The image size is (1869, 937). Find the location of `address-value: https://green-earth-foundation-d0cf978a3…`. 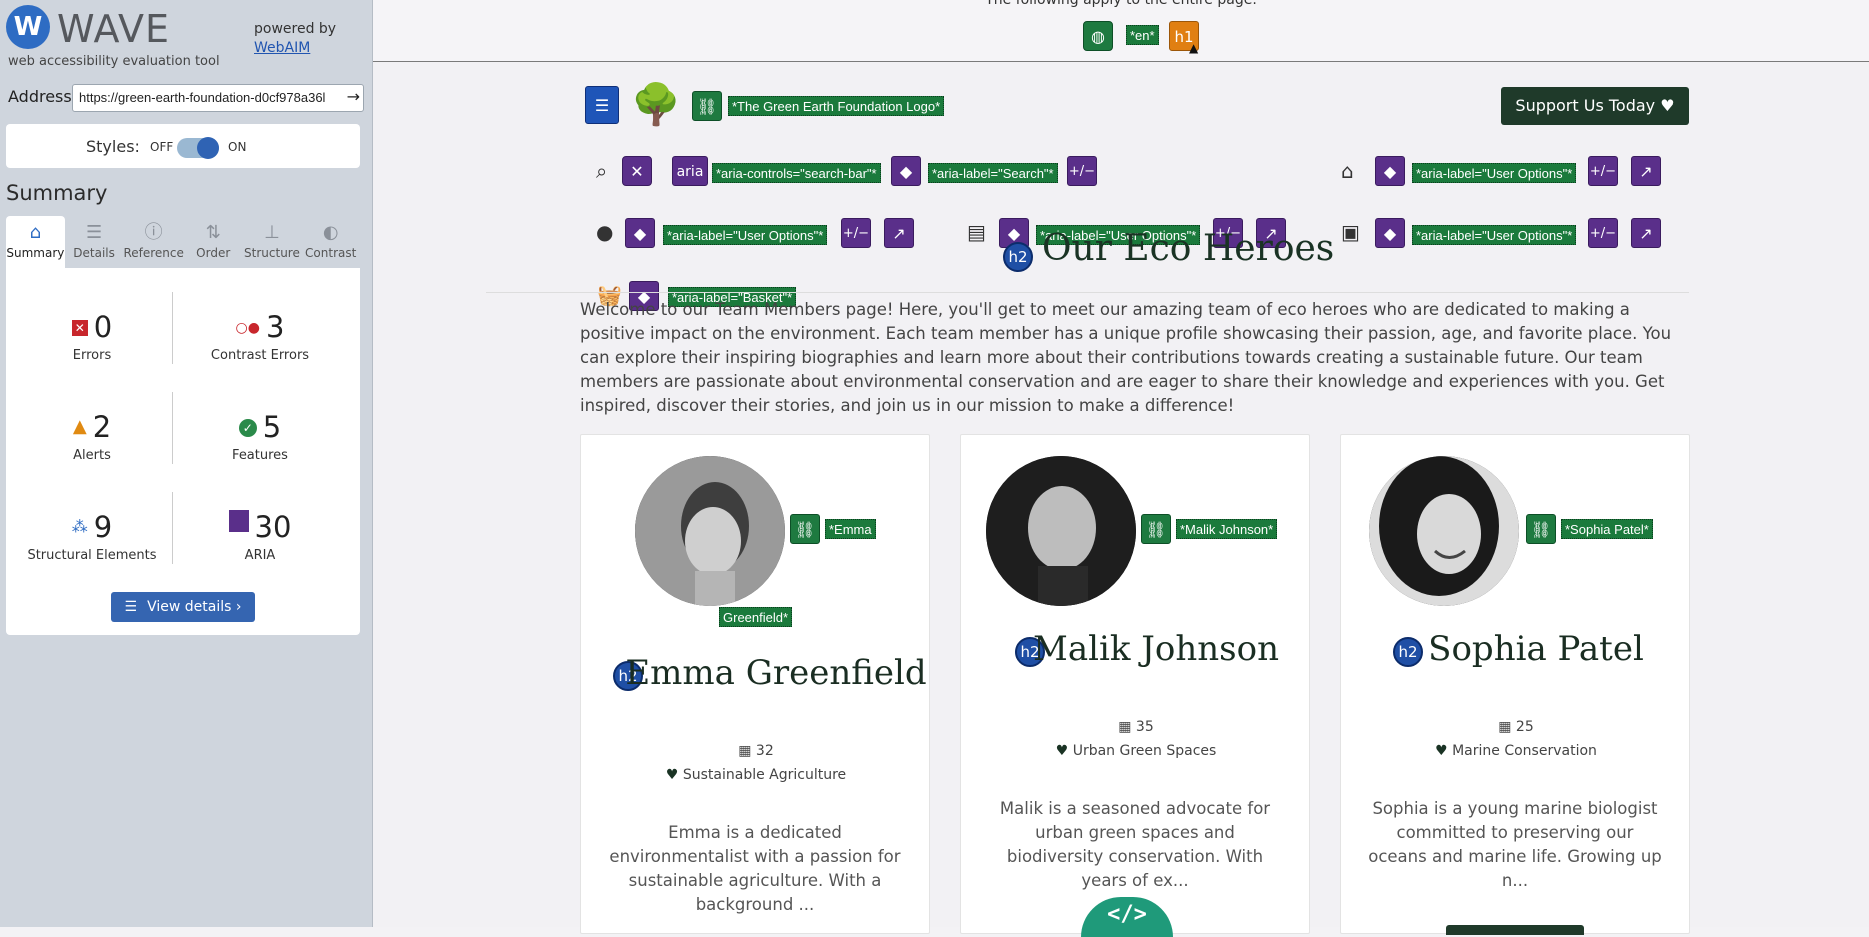

address-value: https://green-earth-foundation-d0cf978a3… is located at coordinates (202, 97).